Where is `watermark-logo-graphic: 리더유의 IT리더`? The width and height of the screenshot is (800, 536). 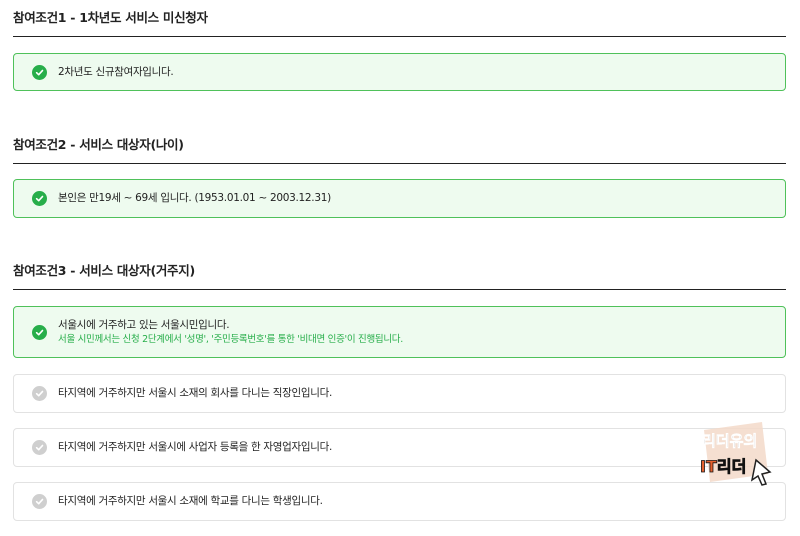
watermark-logo-graphic: 리더유의 IT리더 is located at coordinates (736, 454).